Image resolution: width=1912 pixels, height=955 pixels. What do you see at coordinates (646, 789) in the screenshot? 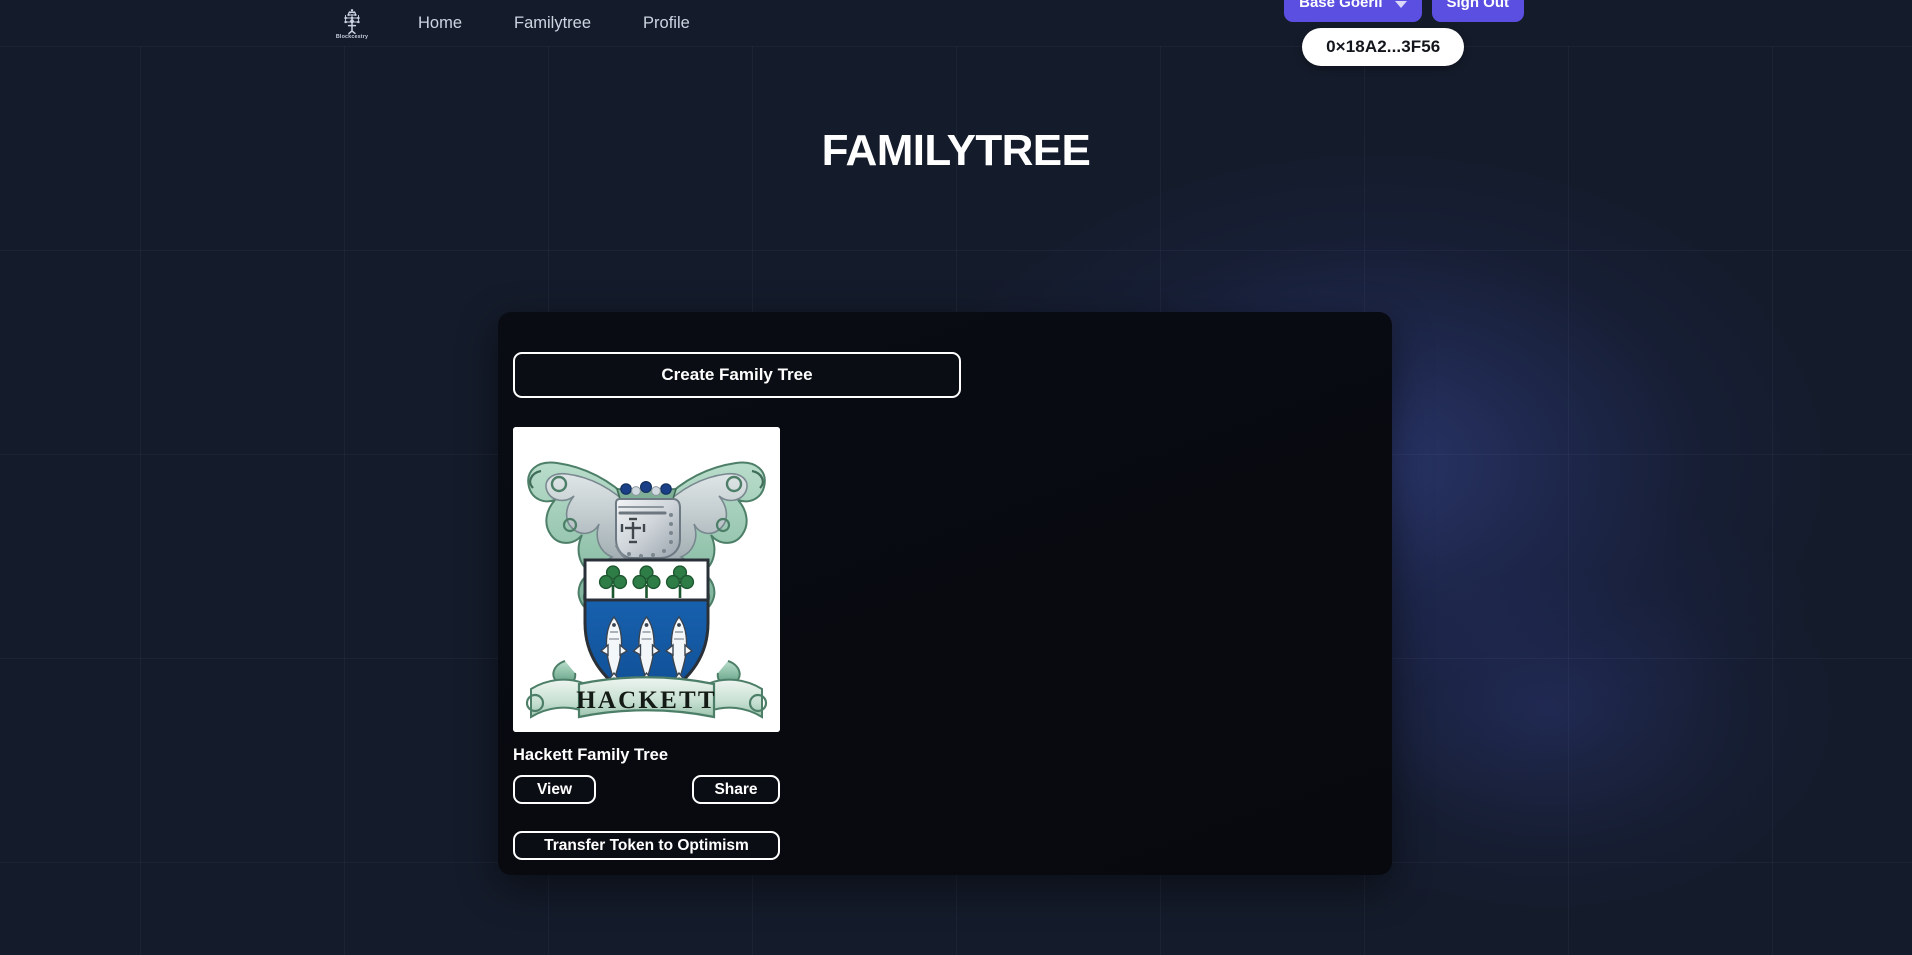
I see `family-tree-actions: View Share` at bounding box center [646, 789].